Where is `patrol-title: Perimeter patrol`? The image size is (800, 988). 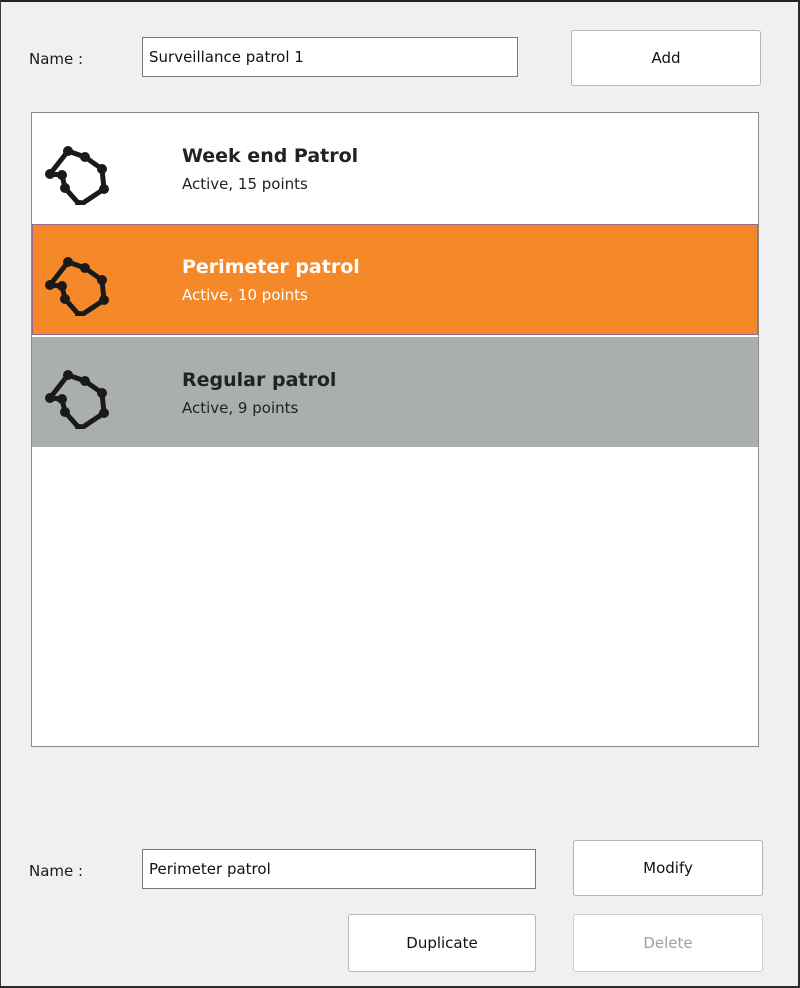 patrol-title: Perimeter patrol is located at coordinates (271, 267).